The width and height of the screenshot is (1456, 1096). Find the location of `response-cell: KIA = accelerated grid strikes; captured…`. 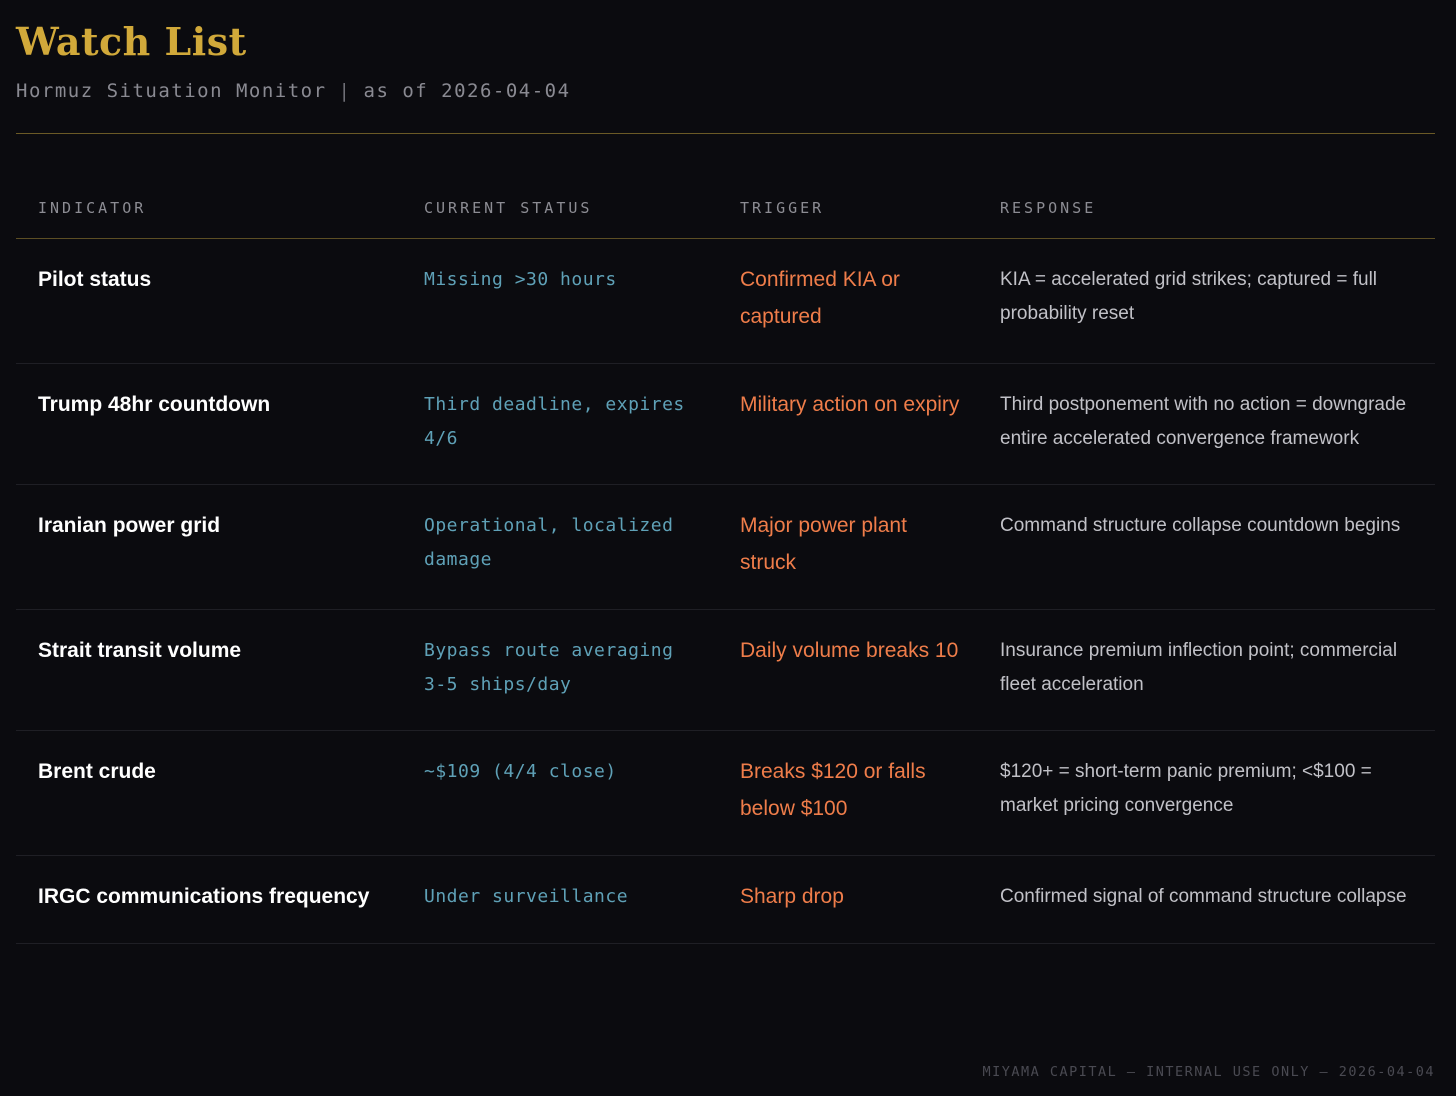

response-cell: KIA = accelerated grid strikes; captured… is located at coordinates (1206, 301).